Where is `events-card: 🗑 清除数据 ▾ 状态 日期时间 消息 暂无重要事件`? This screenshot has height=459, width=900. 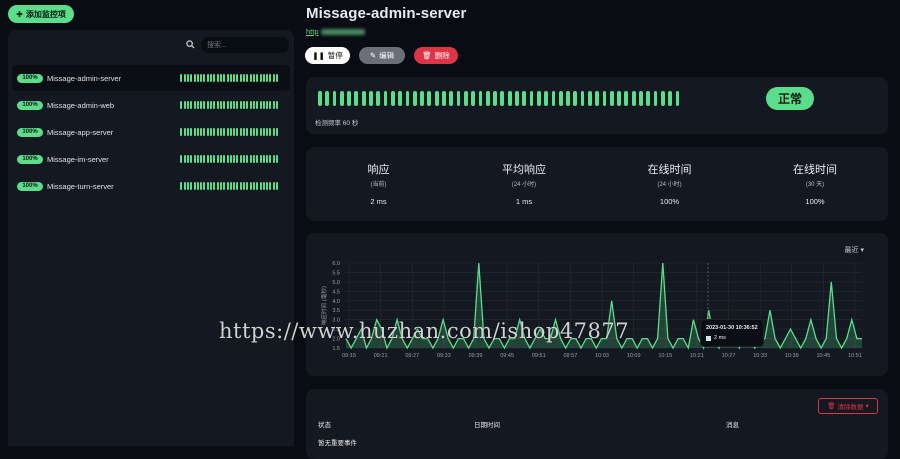 events-card: 🗑 清除数据 ▾ 状态 日期时间 消息 暂无重要事件 is located at coordinates (597, 424).